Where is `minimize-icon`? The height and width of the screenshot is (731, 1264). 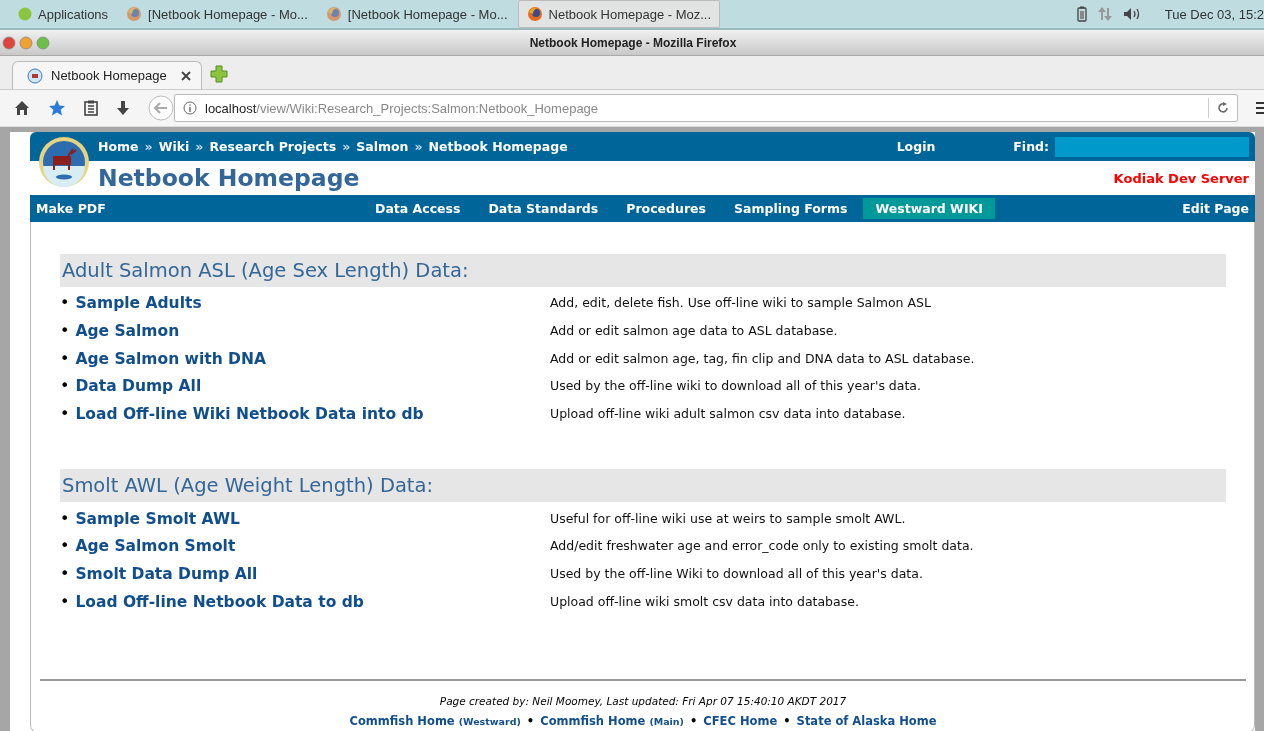
minimize-icon is located at coordinates (26, 42).